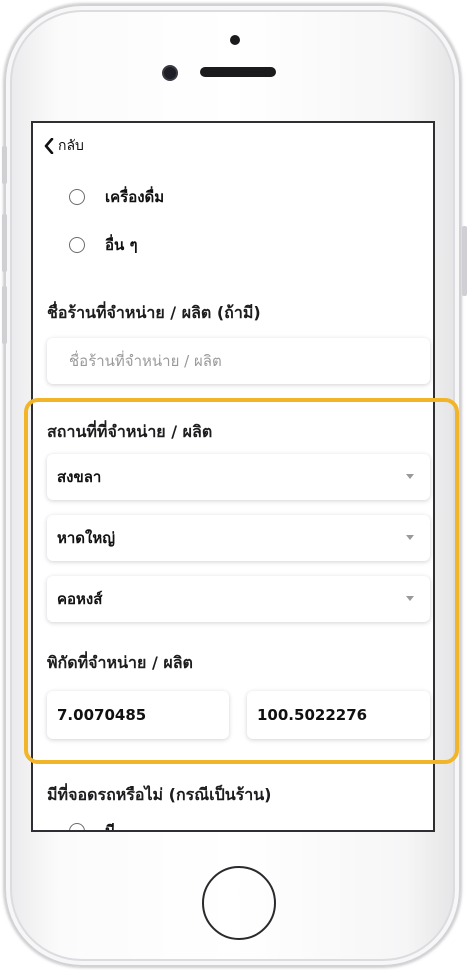 The height and width of the screenshot is (971, 469). Describe the element at coordinates (235, 40) in the screenshot. I see `camera-dot` at that location.